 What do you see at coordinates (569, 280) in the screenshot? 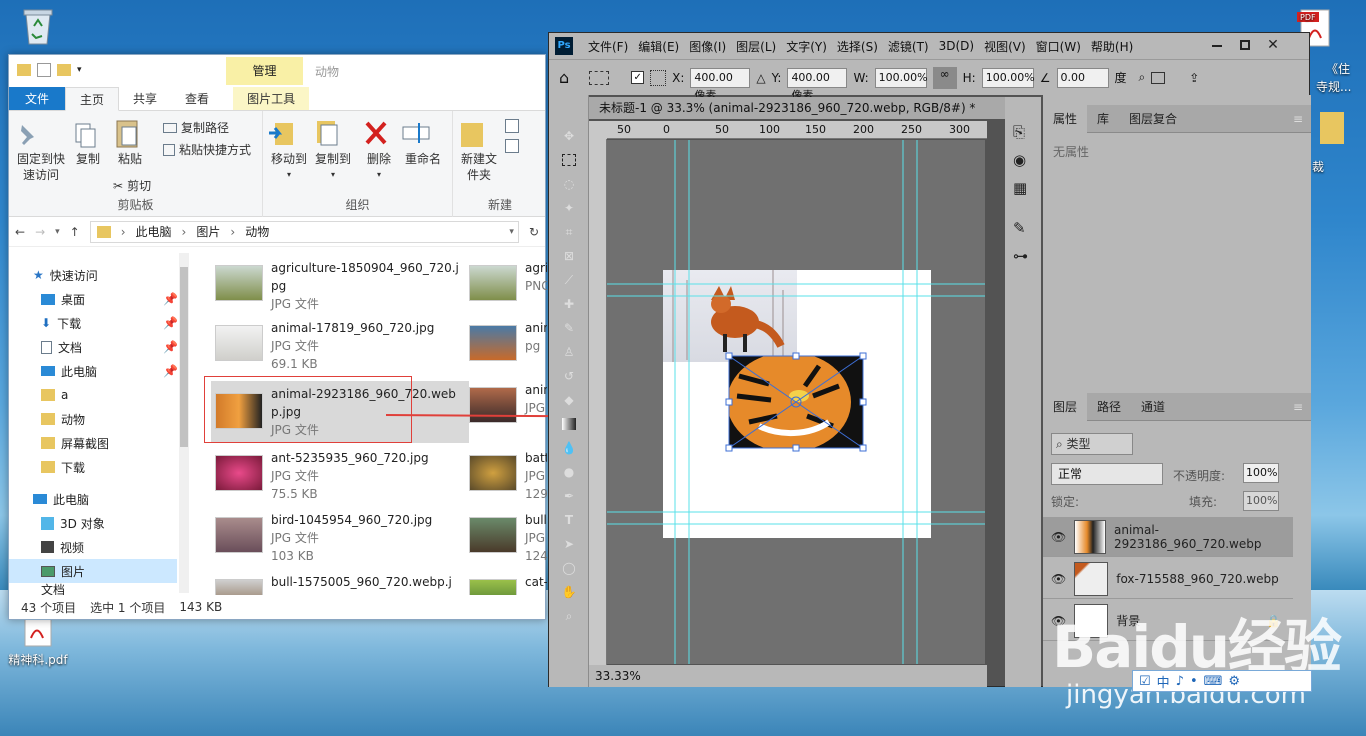
I see `eyedropper-tool-icon: ⟋` at bounding box center [569, 280].